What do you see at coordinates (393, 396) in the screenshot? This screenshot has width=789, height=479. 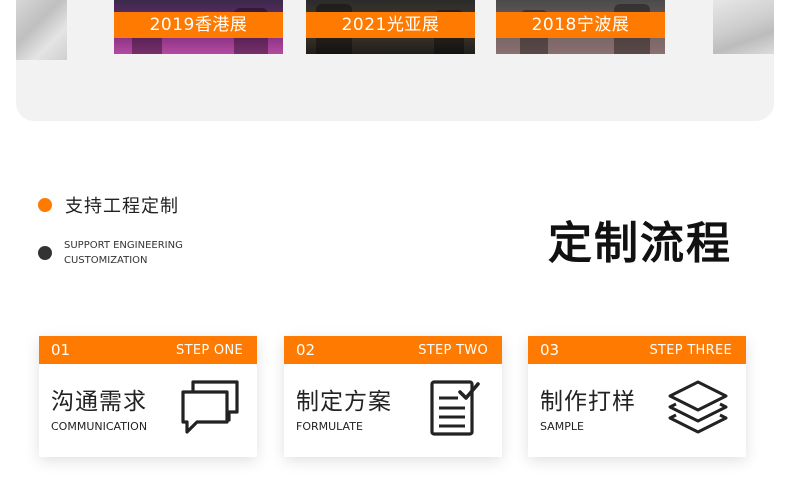 I see `step-card-2: 02 STEP TWO 制定方案 FORMULATE` at bounding box center [393, 396].